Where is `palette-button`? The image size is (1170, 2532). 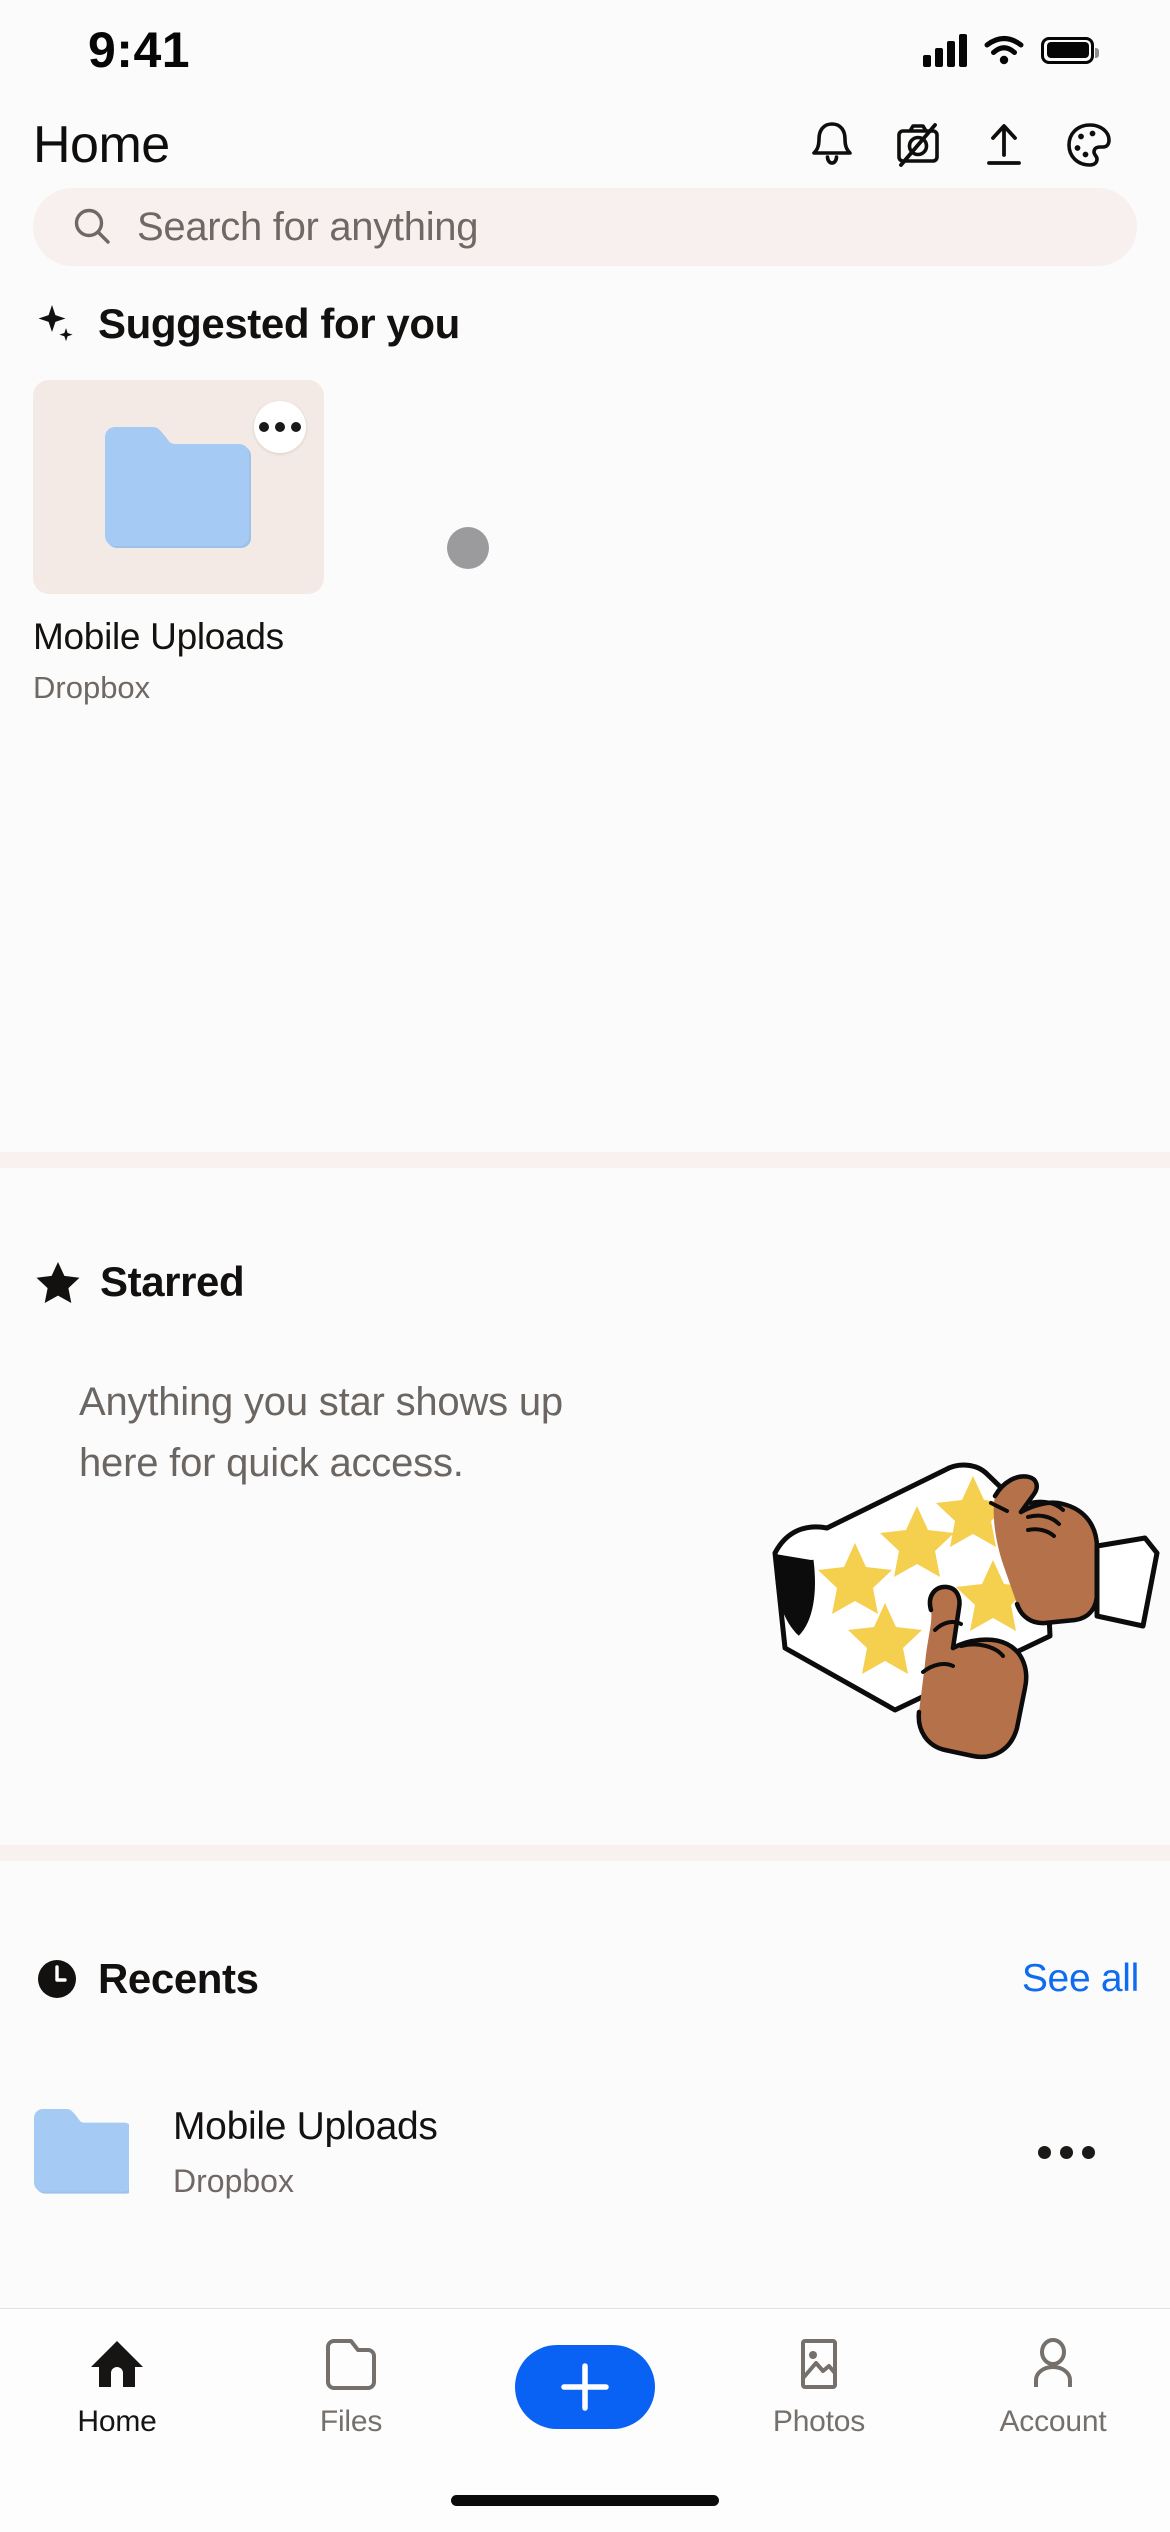 palette-button is located at coordinates (1090, 145).